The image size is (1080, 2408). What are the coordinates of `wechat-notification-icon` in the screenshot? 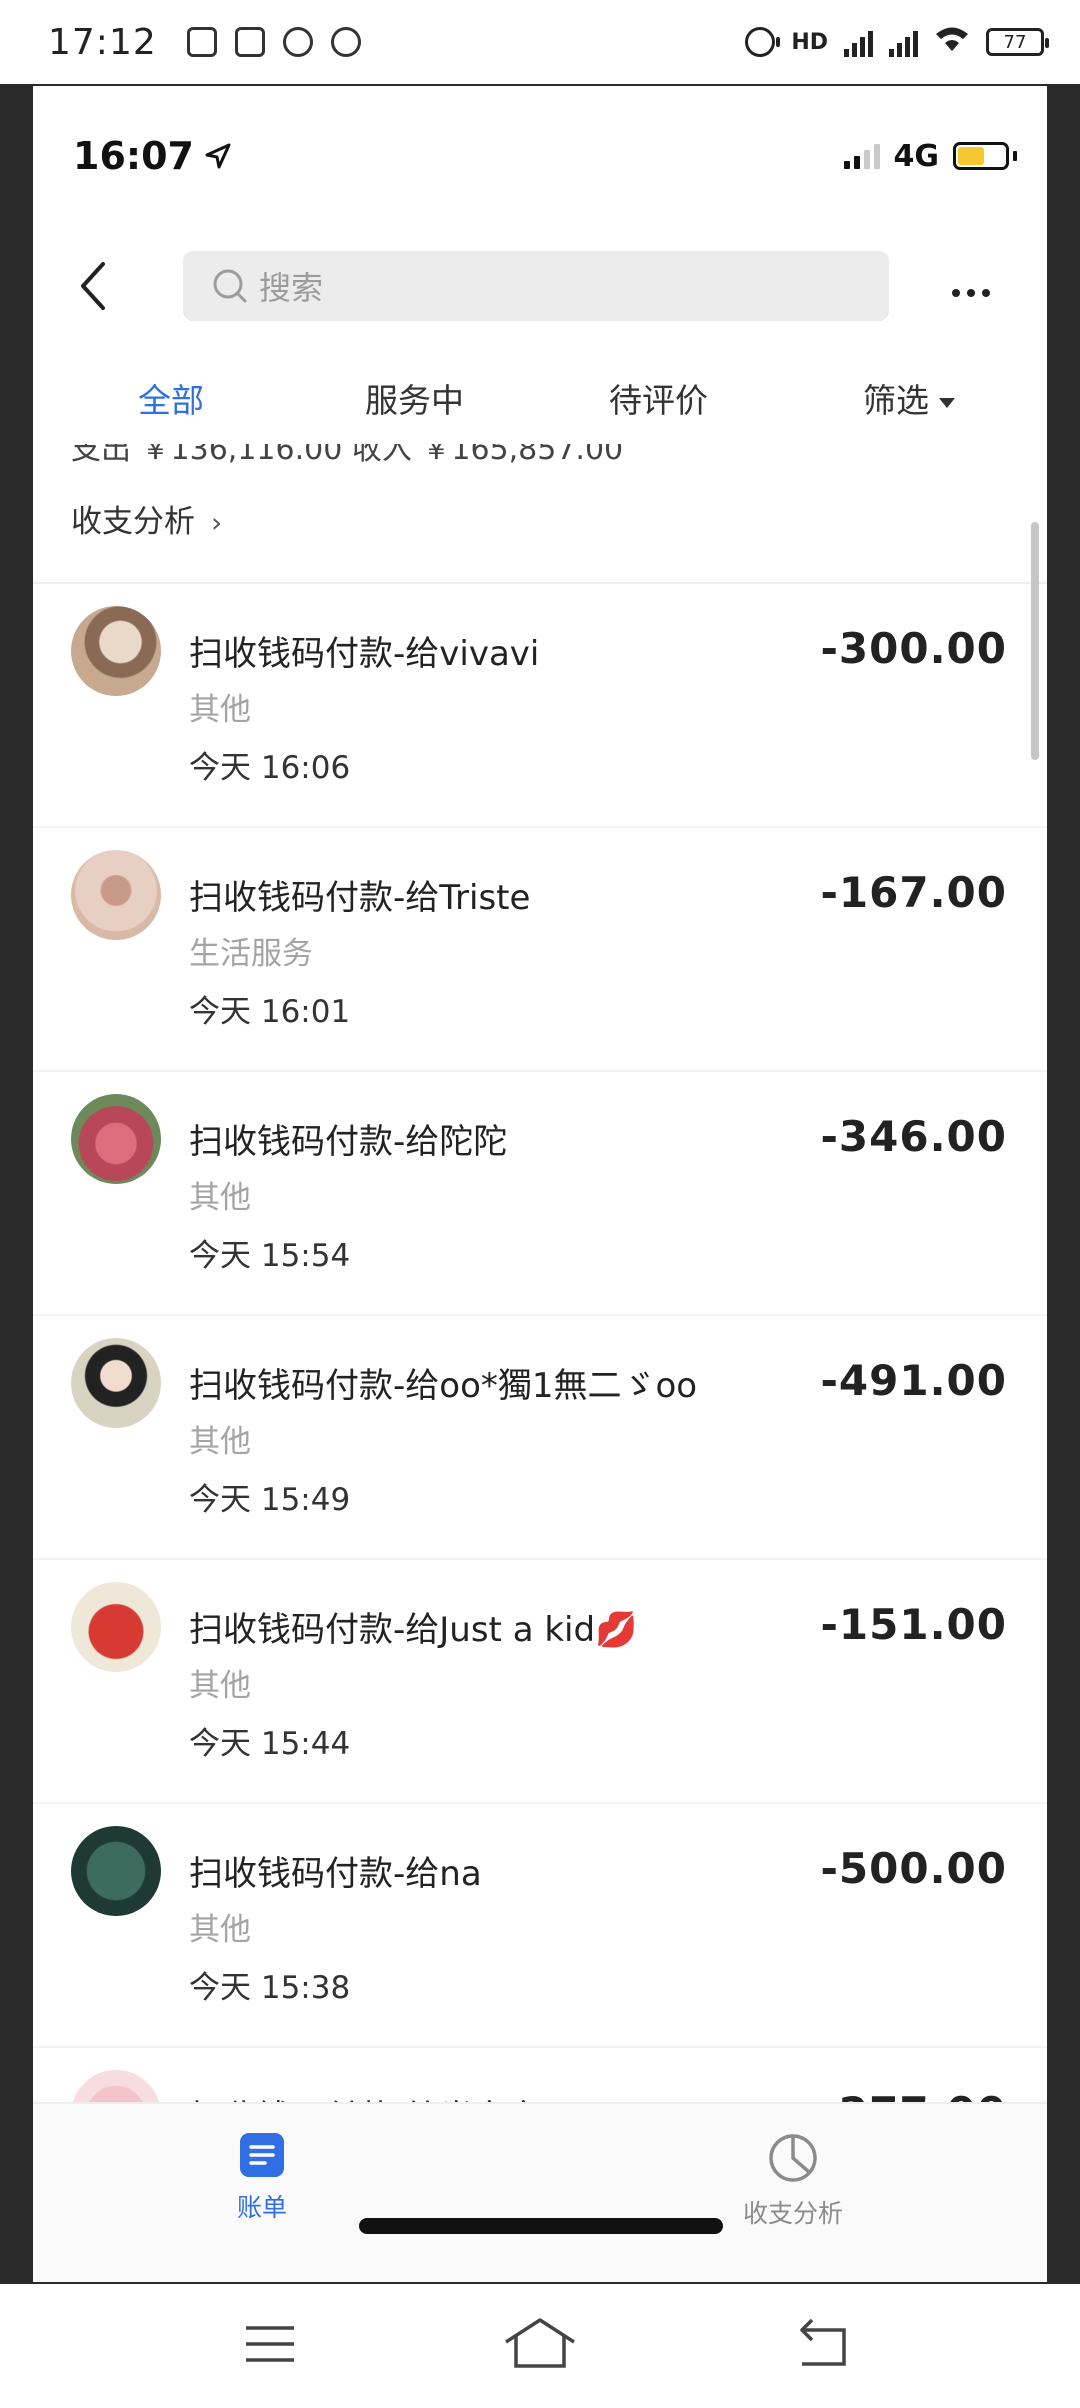 It's located at (345, 42).